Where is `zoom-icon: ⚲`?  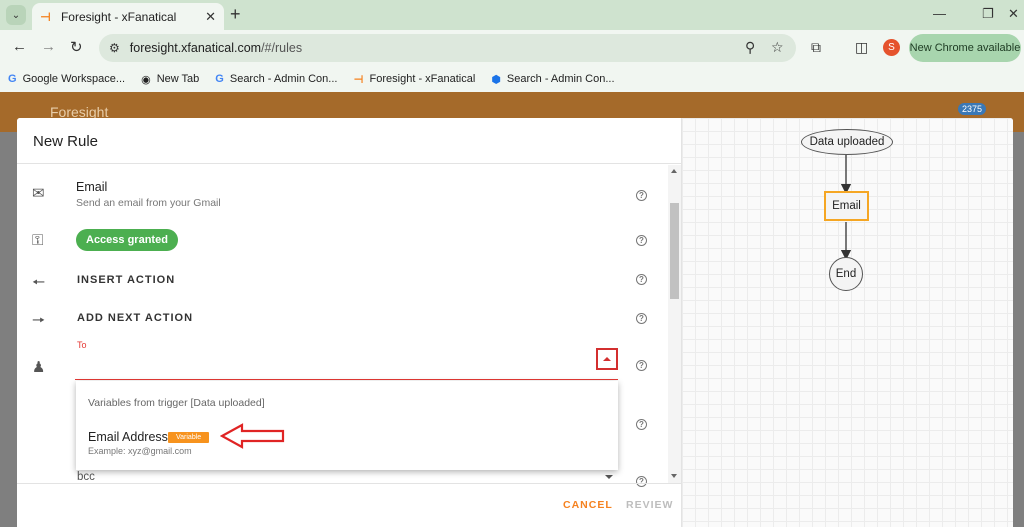 zoom-icon: ⚲ is located at coordinates (750, 47).